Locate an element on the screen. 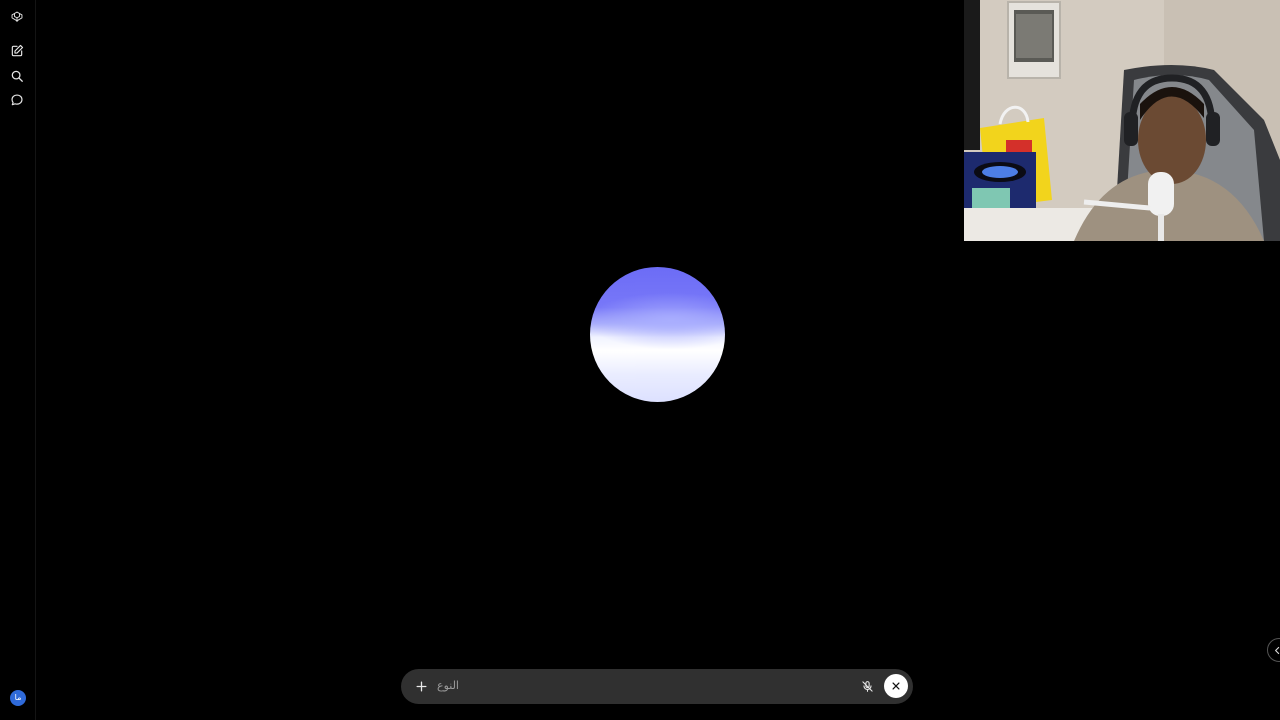 The height and width of the screenshot is (720, 1280). mute-microphone-button is located at coordinates (867, 686).